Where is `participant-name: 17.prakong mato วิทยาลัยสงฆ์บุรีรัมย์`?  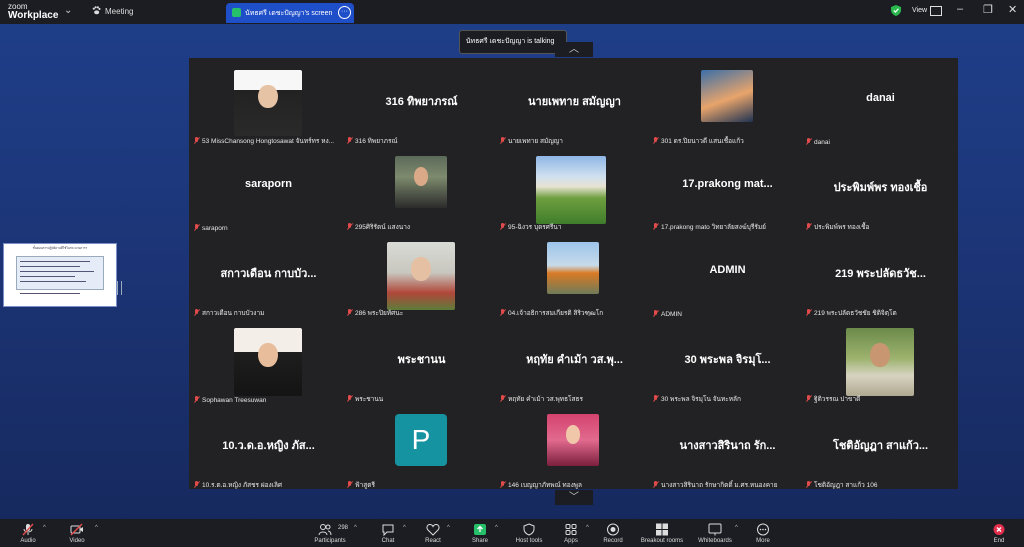
participant-name: 17.prakong mato วิทยาลัยสงฆ์บุรีรัมย์ is located at coordinates (713, 227).